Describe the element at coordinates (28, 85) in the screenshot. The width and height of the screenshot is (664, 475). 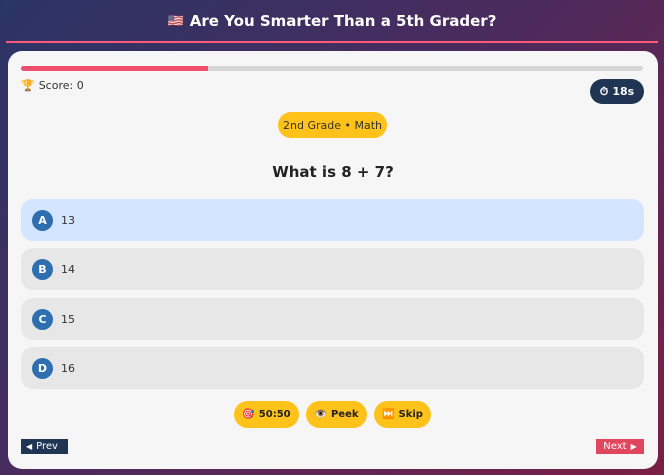
I see `trophy-icon: 🏆` at that location.